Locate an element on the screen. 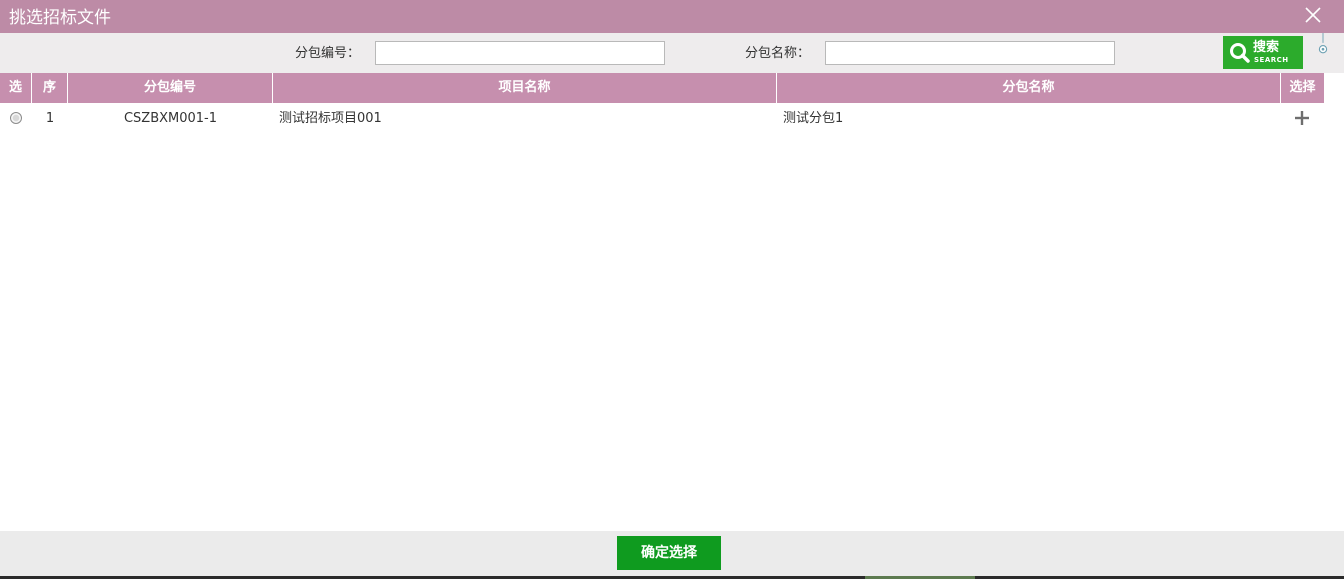  row-index: 1 is located at coordinates (50, 118).